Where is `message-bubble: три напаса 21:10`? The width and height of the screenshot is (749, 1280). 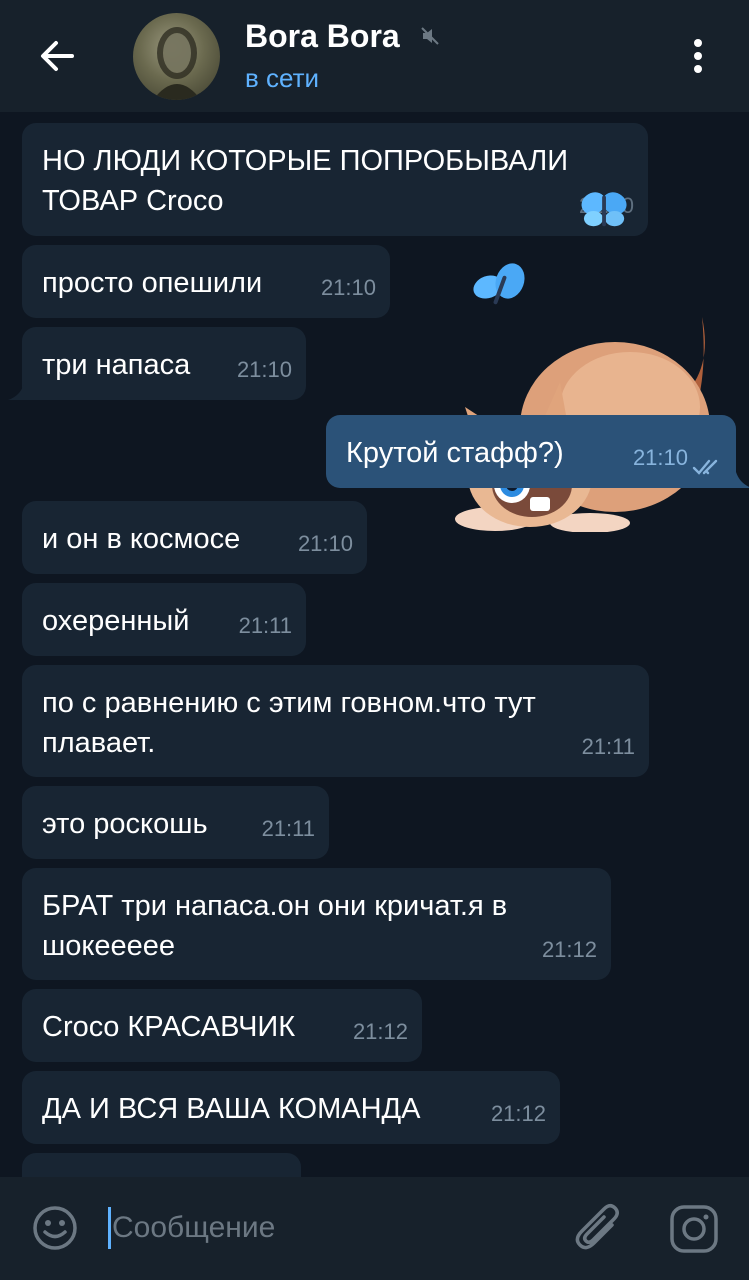
message-bubble: три напаса 21:10 is located at coordinates (164, 363).